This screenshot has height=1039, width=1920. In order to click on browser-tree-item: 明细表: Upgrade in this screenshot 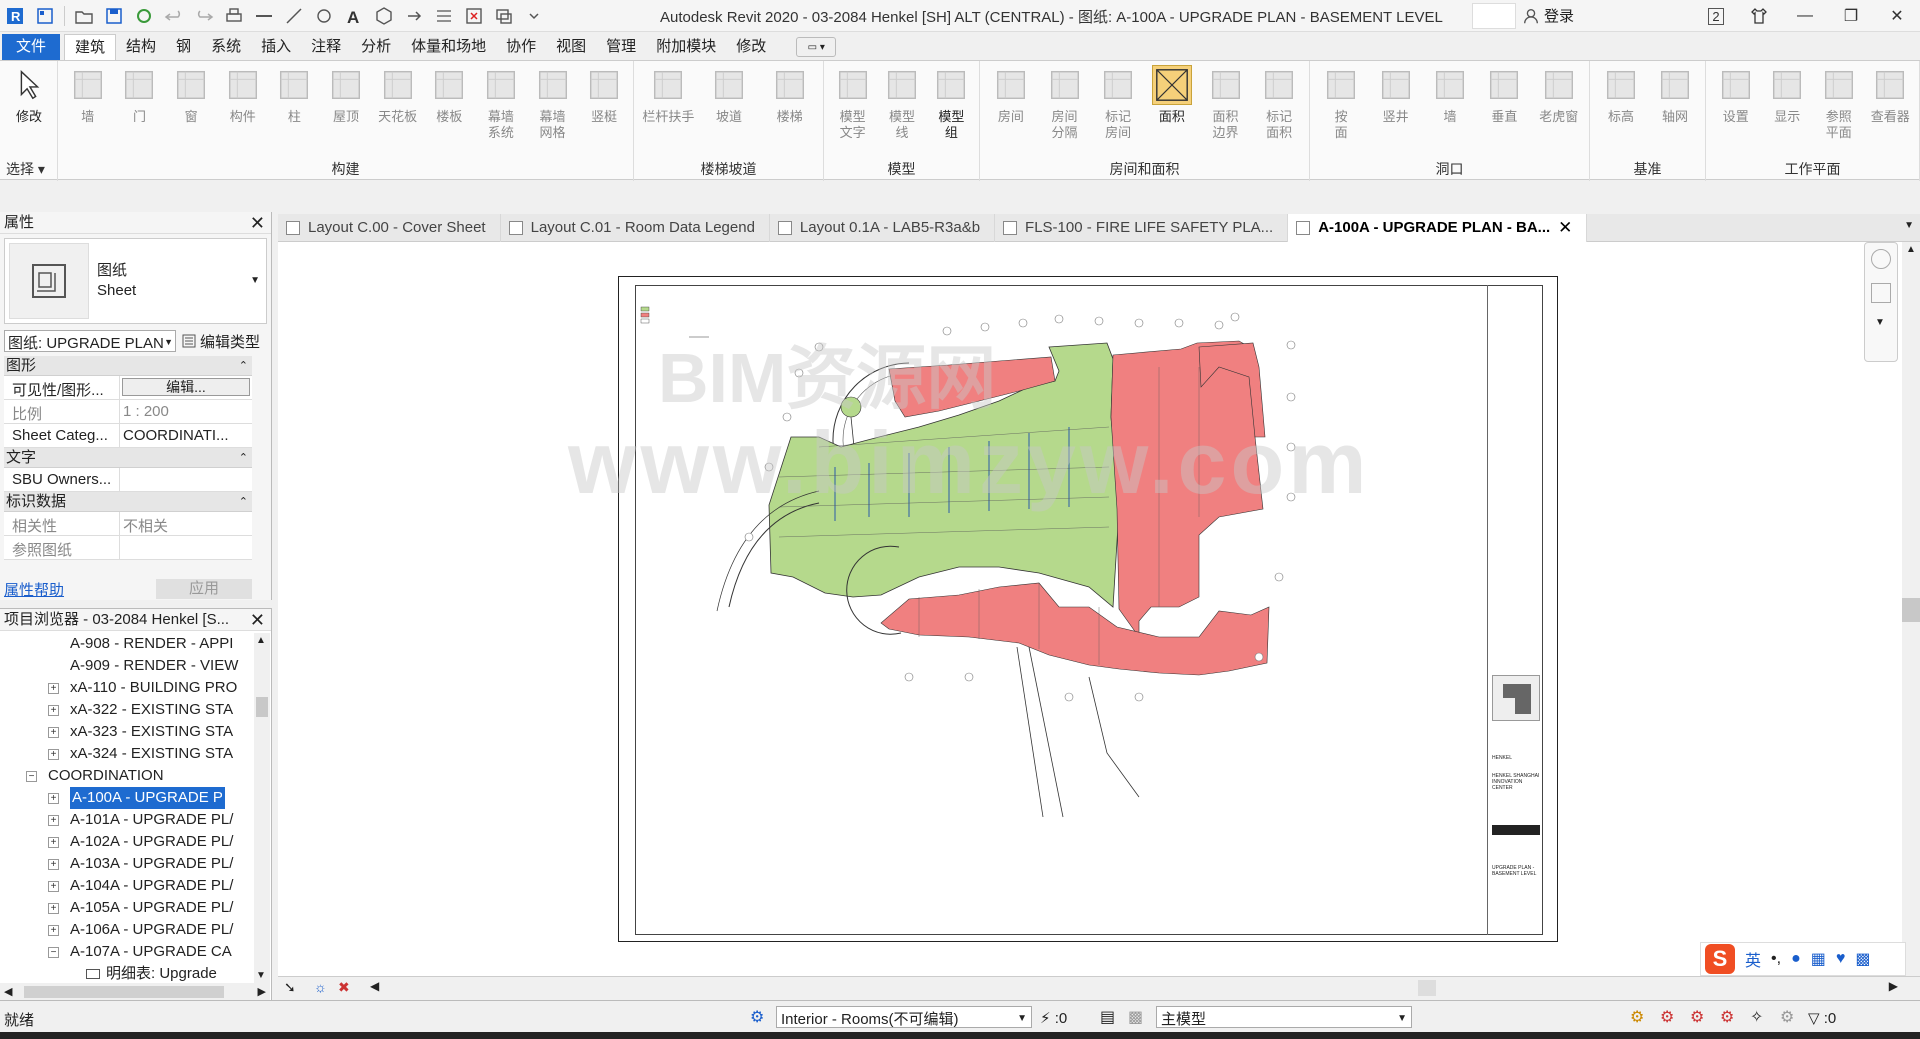, I will do `click(127, 973)`.